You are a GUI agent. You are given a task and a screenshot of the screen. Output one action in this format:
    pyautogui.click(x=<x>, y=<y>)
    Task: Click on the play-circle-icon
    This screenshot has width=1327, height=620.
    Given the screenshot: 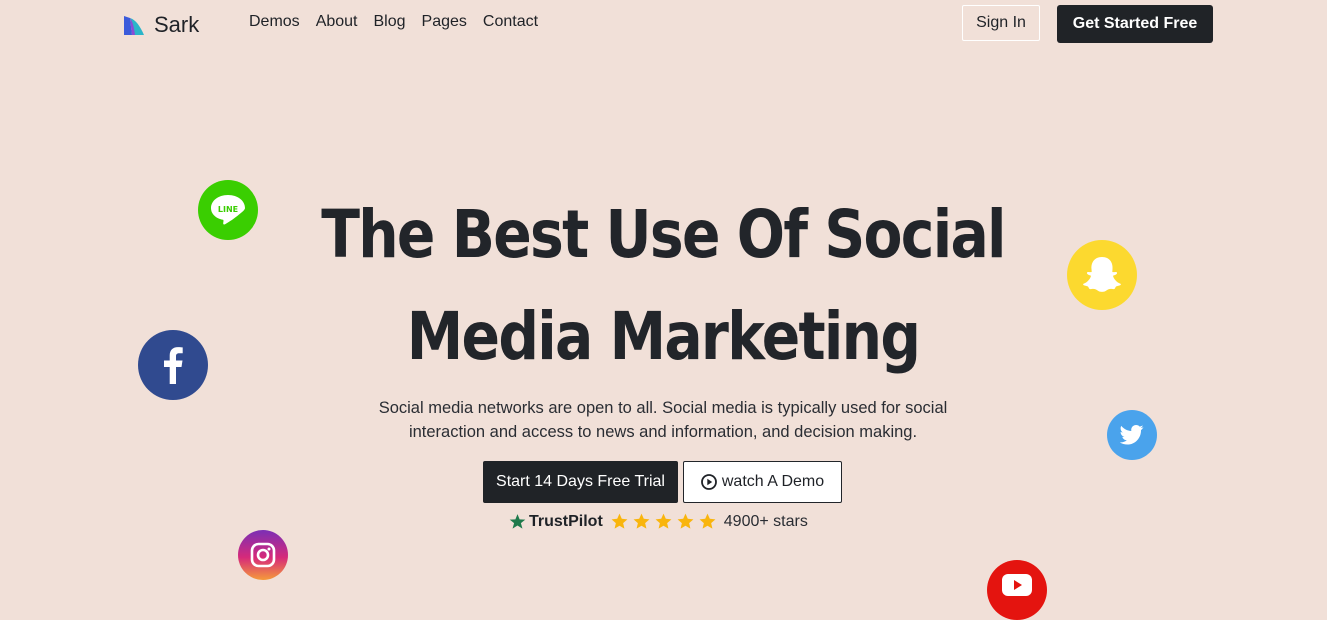 What is the action you would take?
    pyautogui.click(x=708, y=482)
    